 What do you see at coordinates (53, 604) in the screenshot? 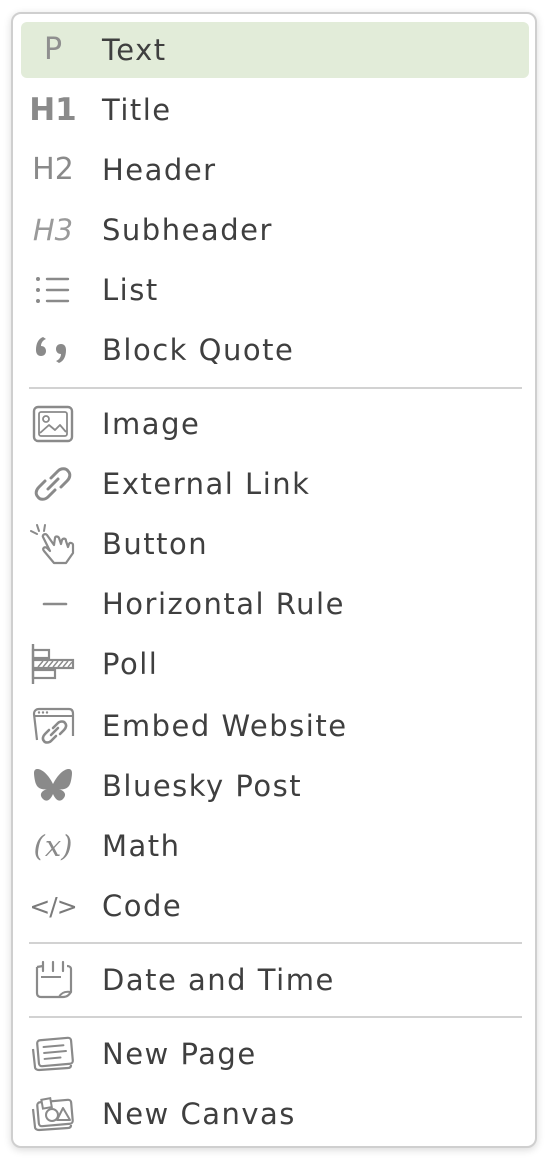
I see `horizontal-rule-icon` at bounding box center [53, 604].